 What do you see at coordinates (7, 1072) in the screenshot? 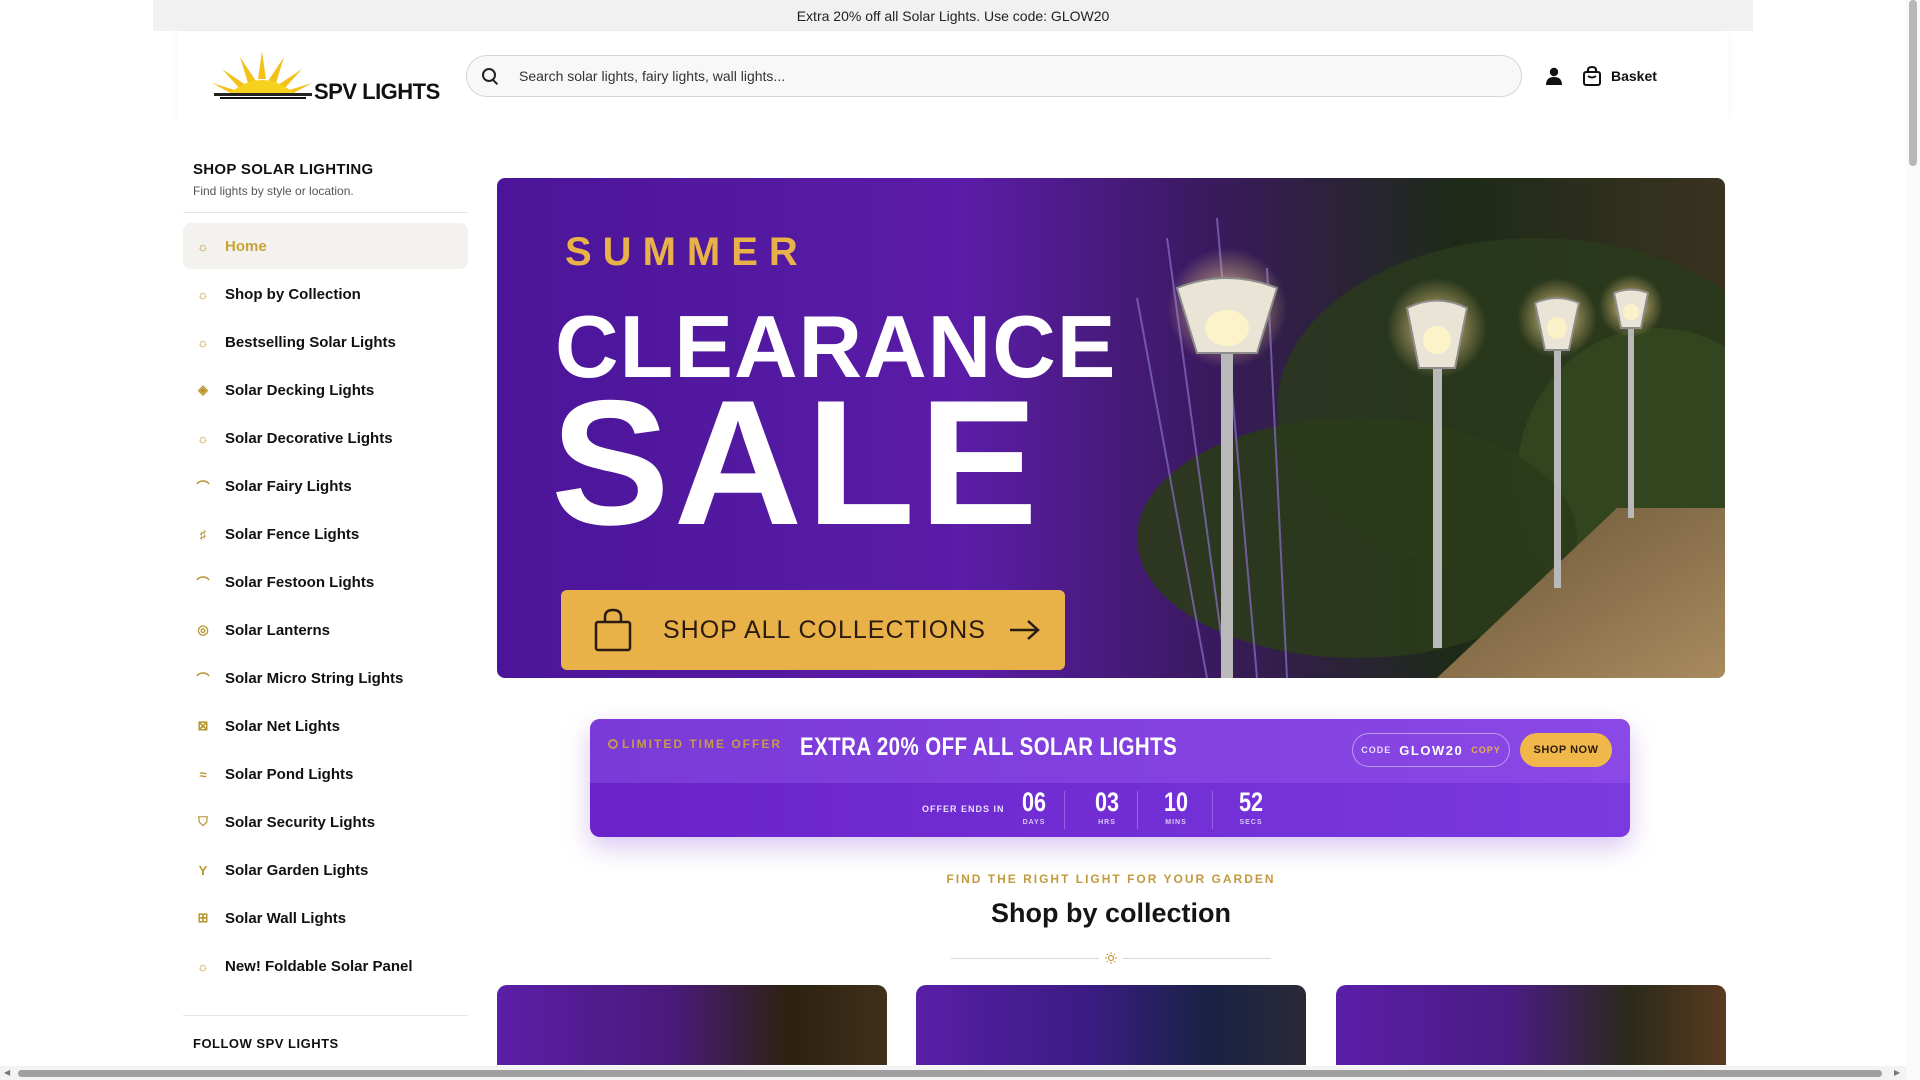
I see `scroll-left-icon: ◀` at bounding box center [7, 1072].